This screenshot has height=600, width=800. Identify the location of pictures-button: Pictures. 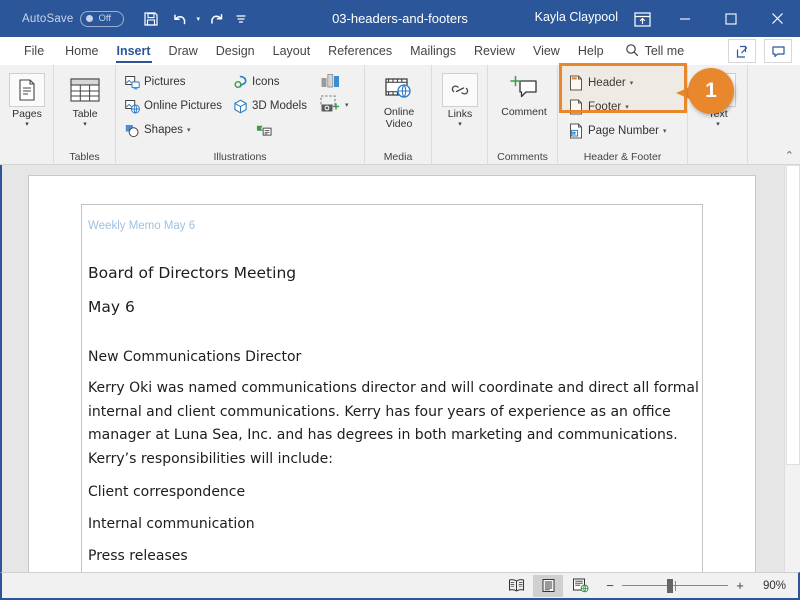
(155, 82).